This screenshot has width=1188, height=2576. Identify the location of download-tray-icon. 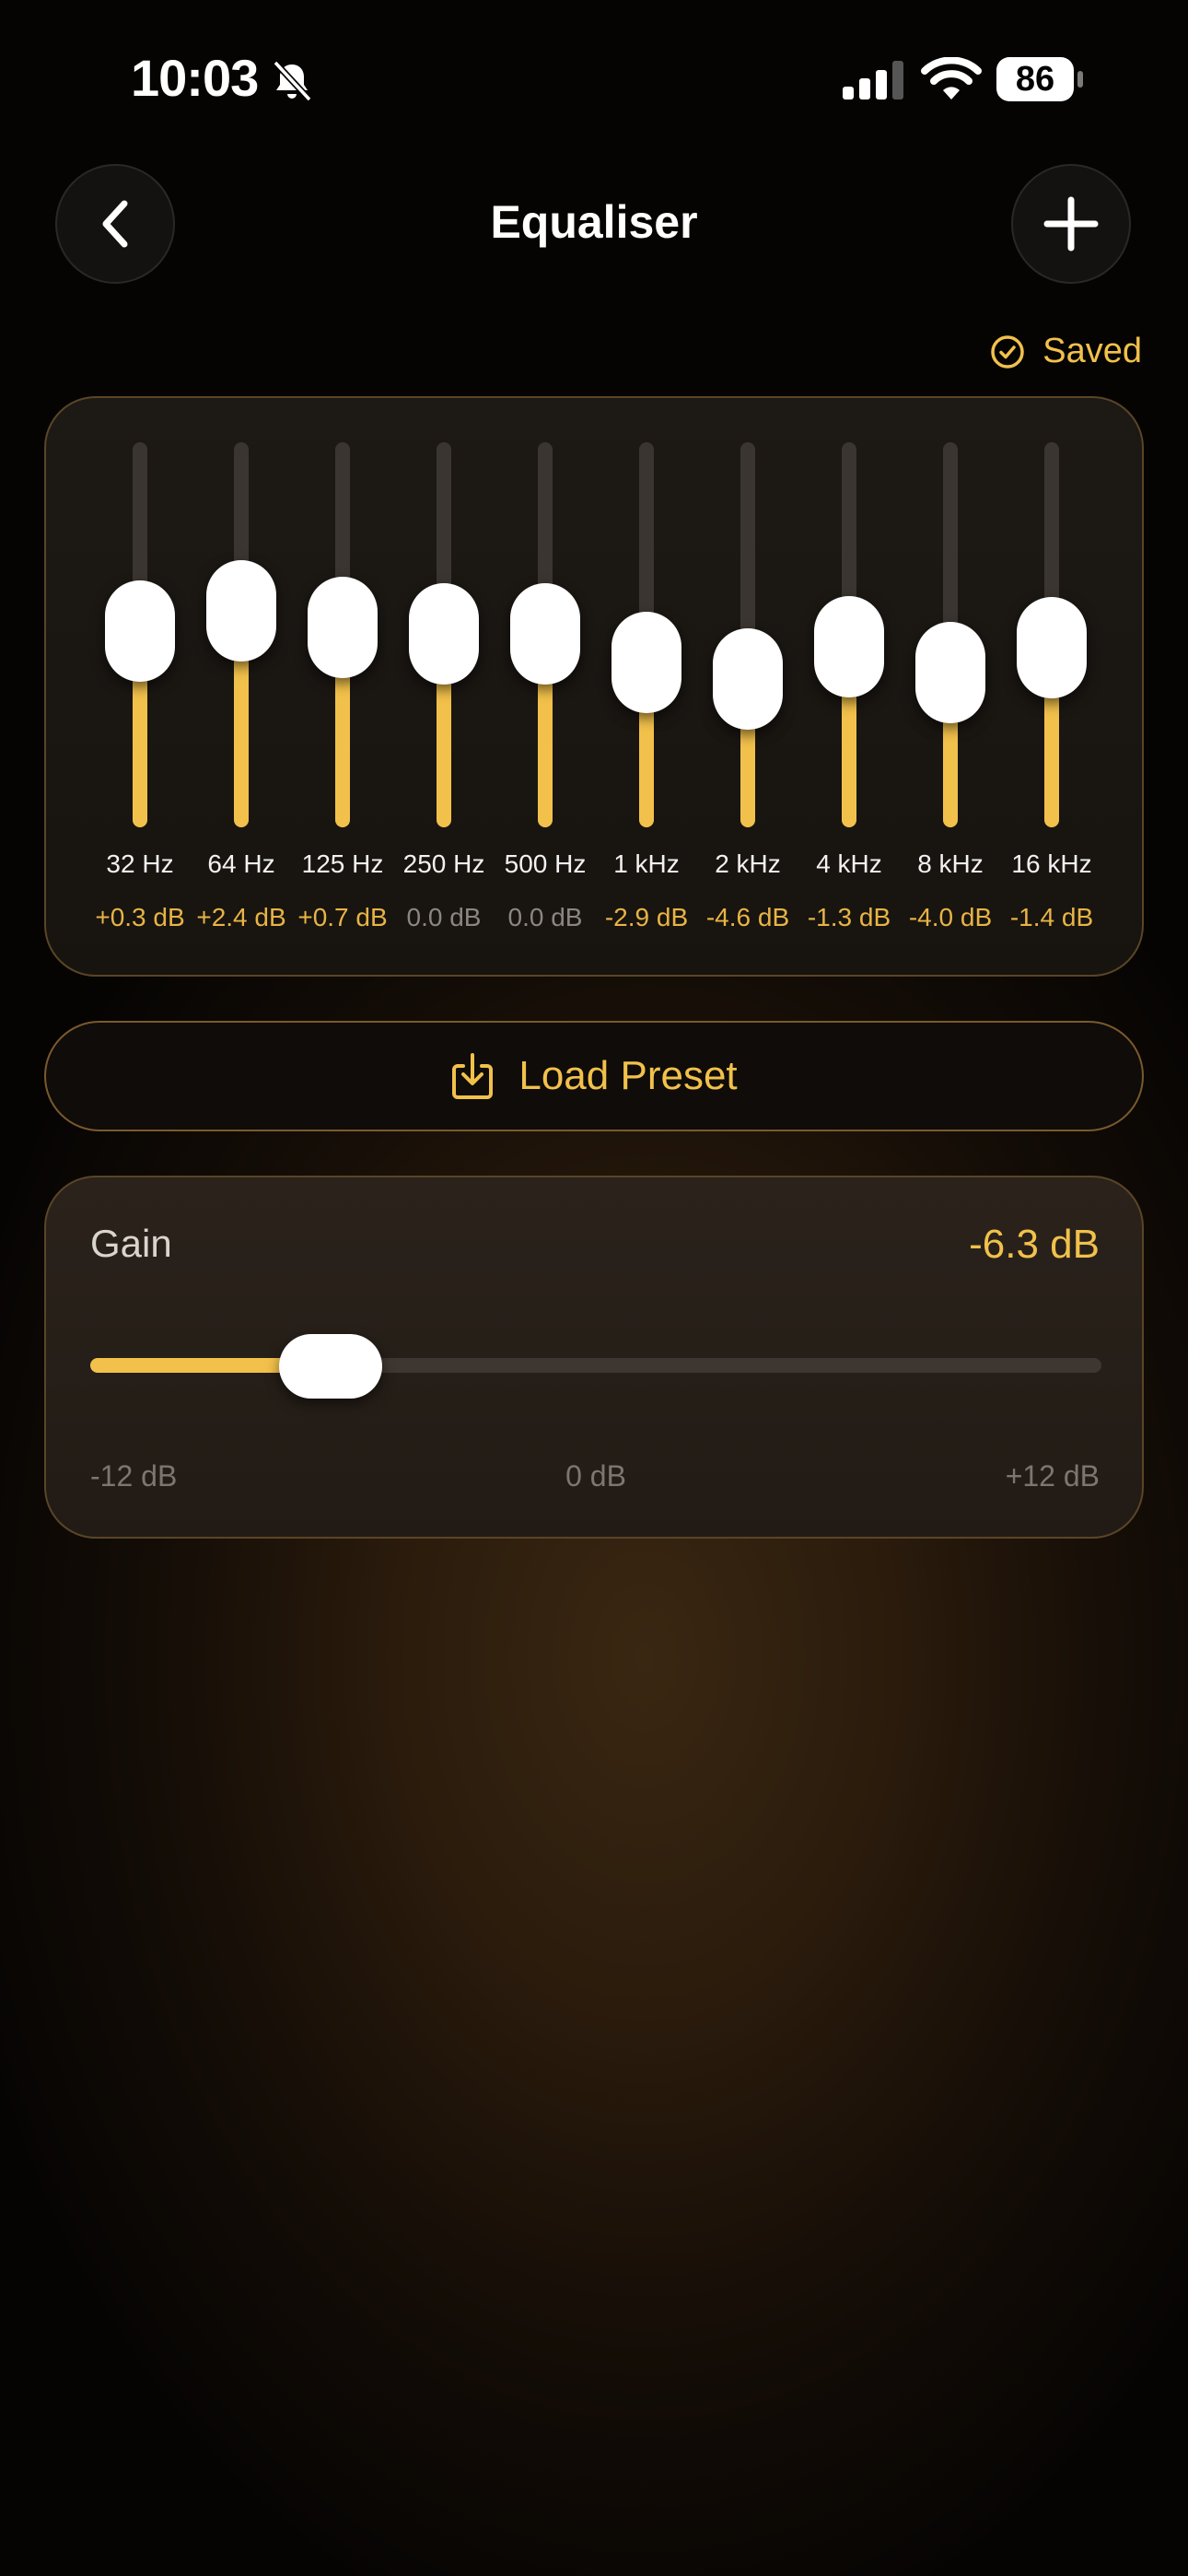
(473, 1076).